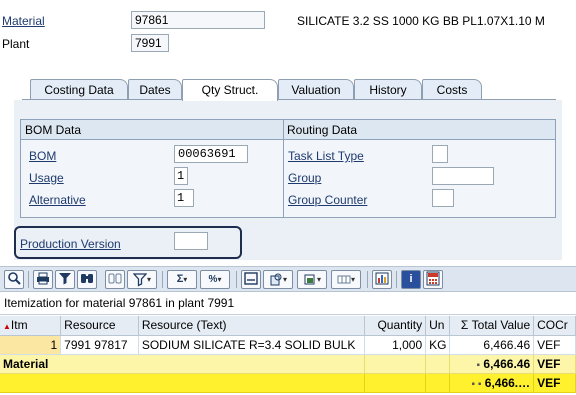  What do you see at coordinates (87, 279) in the screenshot?
I see `find-icon` at bounding box center [87, 279].